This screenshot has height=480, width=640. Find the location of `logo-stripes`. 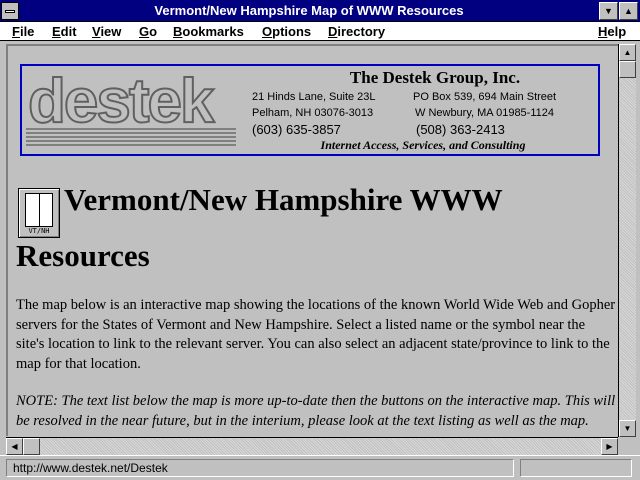

logo-stripes is located at coordinates (131, 138).